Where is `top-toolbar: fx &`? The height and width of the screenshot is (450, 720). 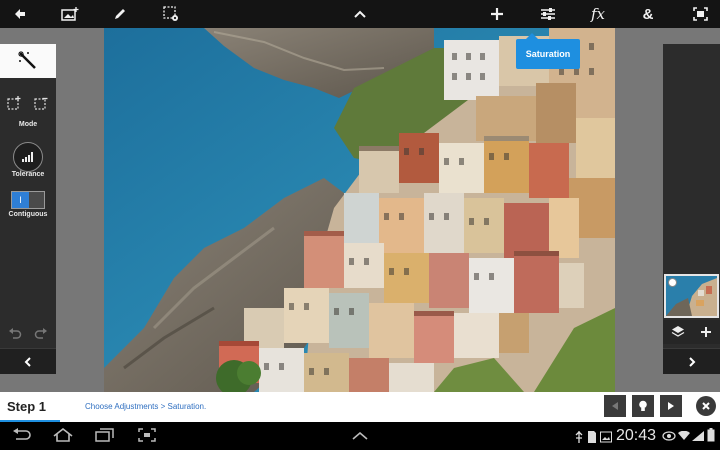
top-toolbar: fx & is located at coordinates (360, 14).